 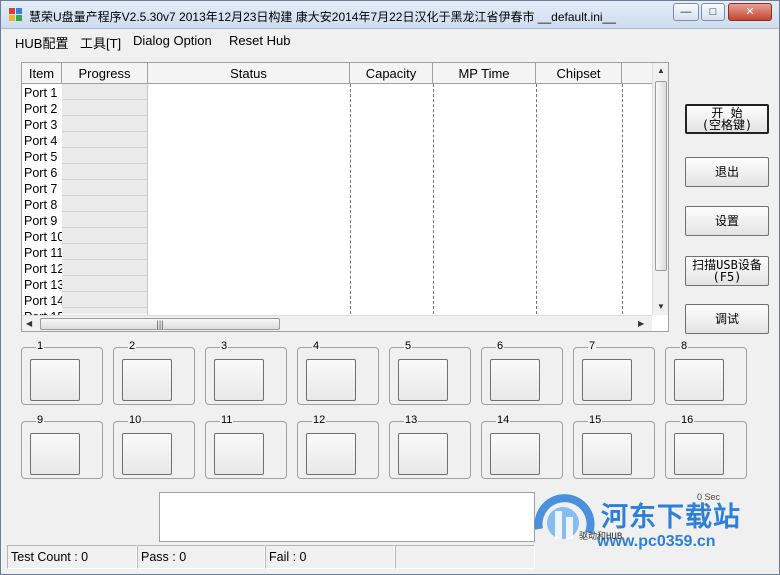 What do you see at coordinates (172, 40) in the screenshot?
I see `menu-dialog-option: Dialog Option` at bounding box center [172, 40].